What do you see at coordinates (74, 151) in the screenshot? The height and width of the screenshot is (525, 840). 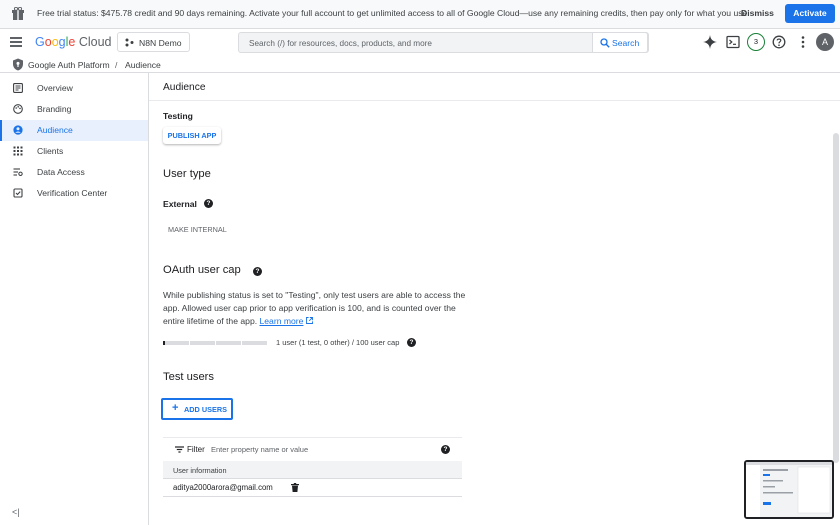 I see `sidebar-item-clients: Clients` at bounding box center [74, 151].